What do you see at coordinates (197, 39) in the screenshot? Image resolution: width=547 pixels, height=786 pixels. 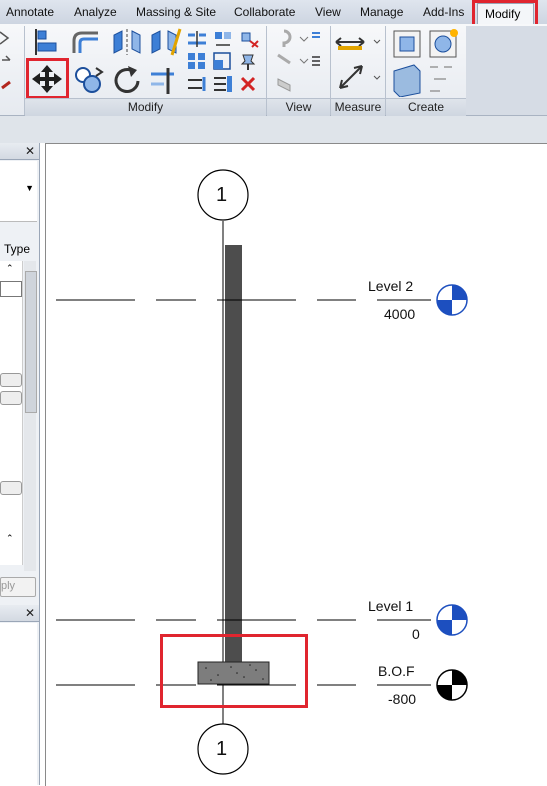 I see `split-element-icon` at bounding box center [197, 39].